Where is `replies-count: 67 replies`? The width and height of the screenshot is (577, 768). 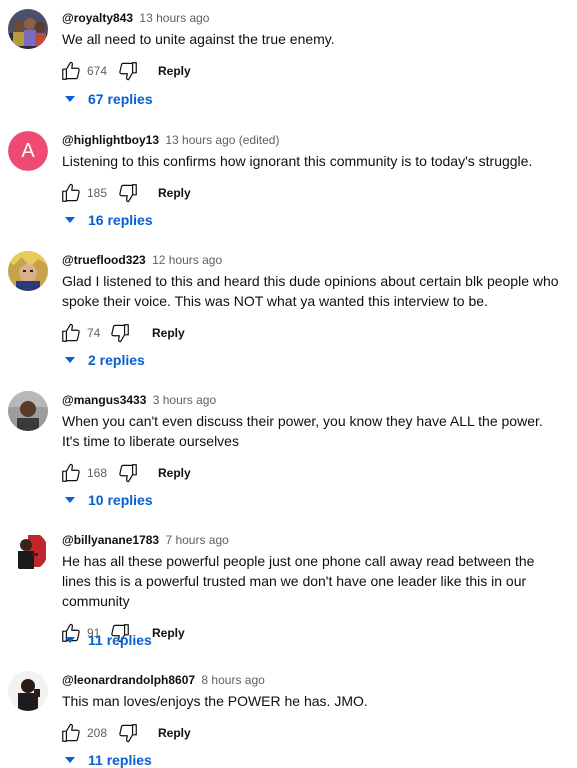
replies-count: 67 replies is located at coordinates (120, 99).